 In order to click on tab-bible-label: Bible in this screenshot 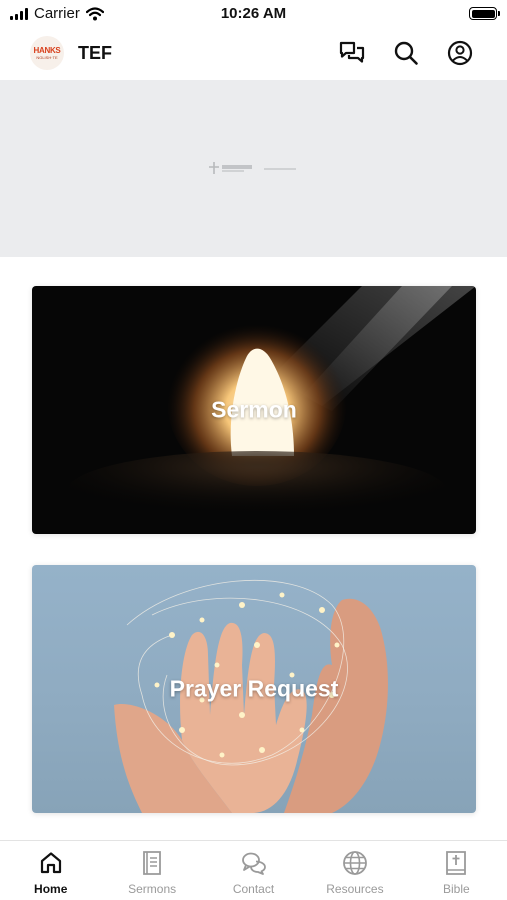, I will do `click(456, 889)`.